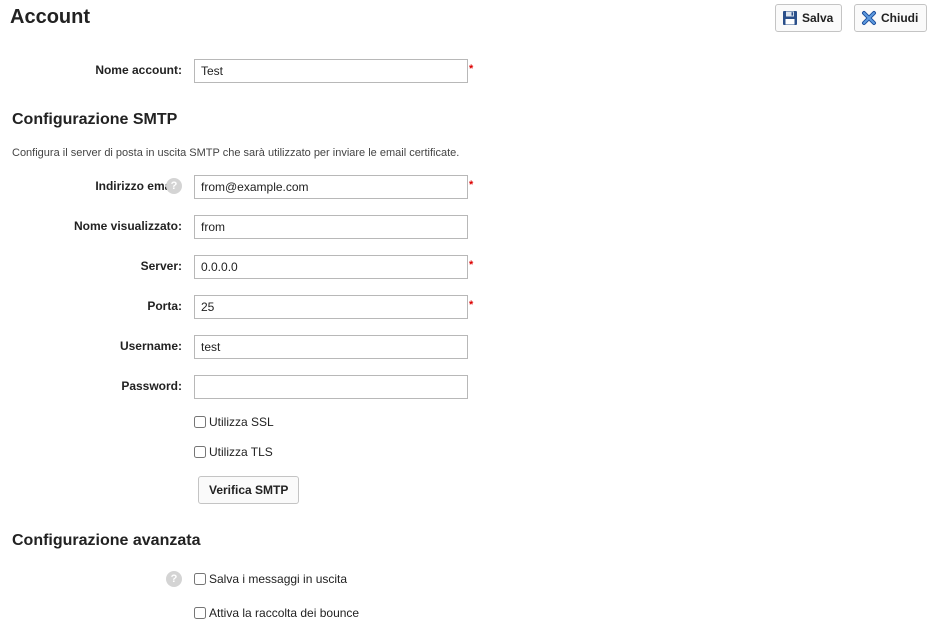 This screenshot has height=626, width=936. Describe the element at coordinates (249, 490) in the screenshot. I see `verify-smtp-button: Verifica SMTP` at that location.